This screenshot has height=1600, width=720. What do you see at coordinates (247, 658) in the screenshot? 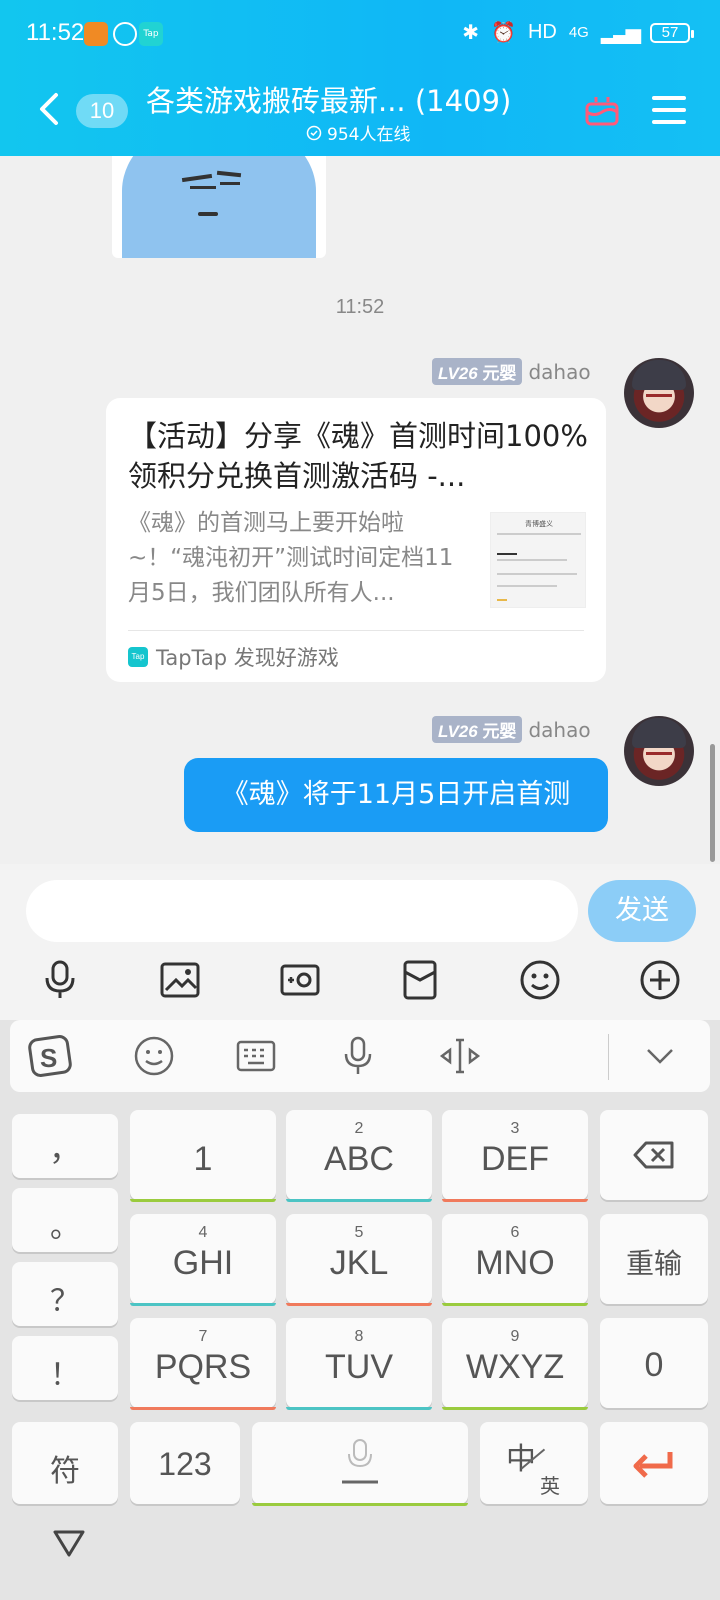
I see `card-source-label: TapTap 发现好游戏` at bounding box center [247, 658].